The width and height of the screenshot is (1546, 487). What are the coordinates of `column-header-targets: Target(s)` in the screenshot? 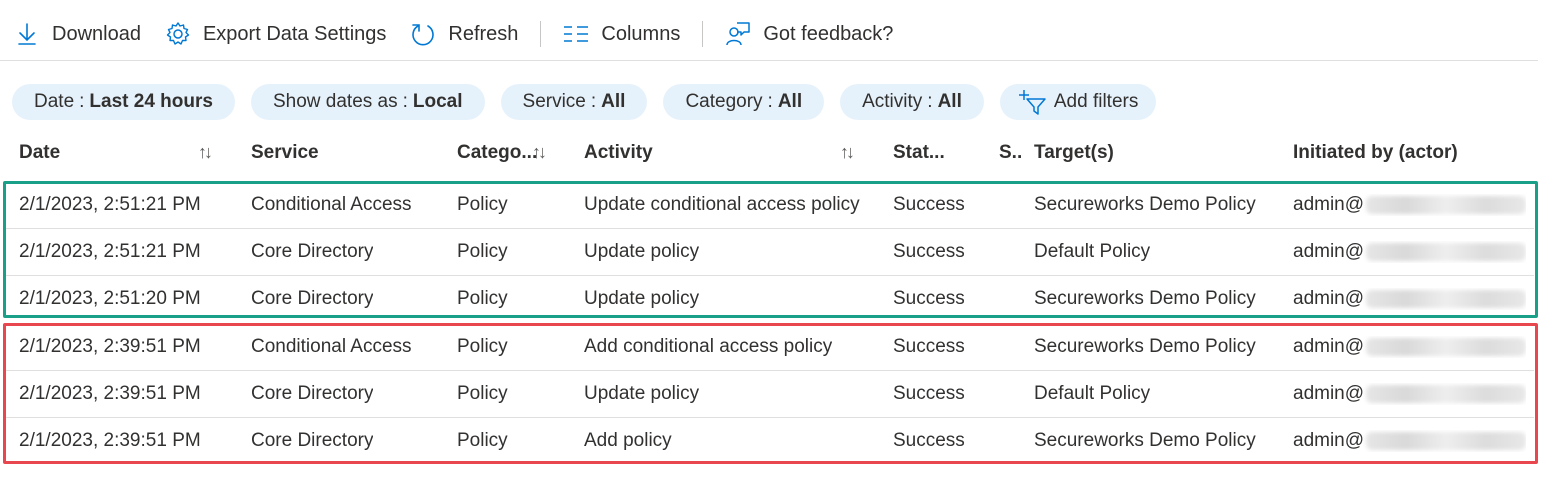 It's located at (1074, 153).